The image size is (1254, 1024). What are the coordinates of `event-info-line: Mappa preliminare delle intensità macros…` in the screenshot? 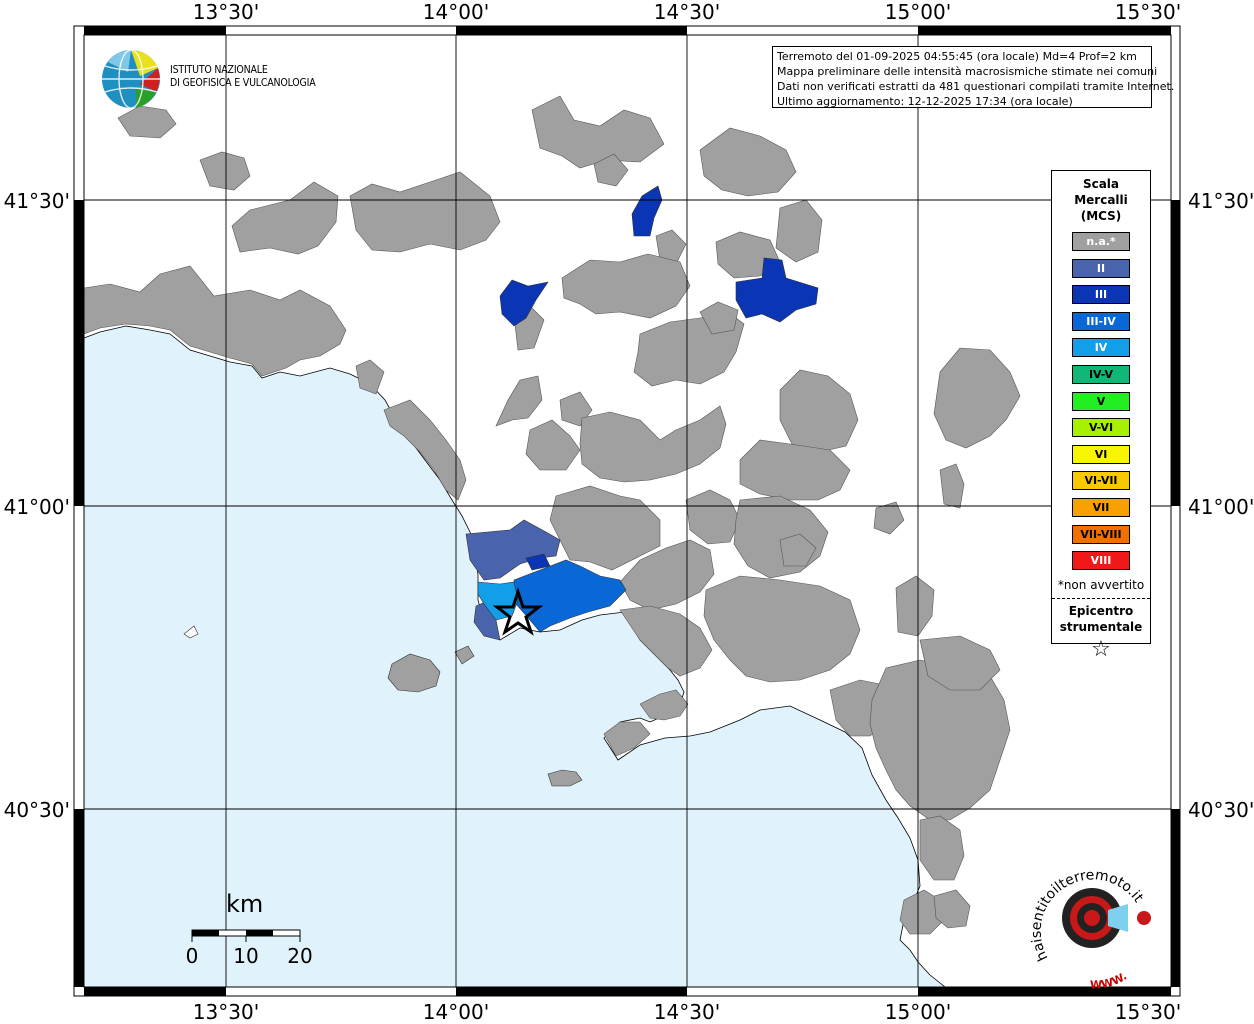 It's located at (967, 71).